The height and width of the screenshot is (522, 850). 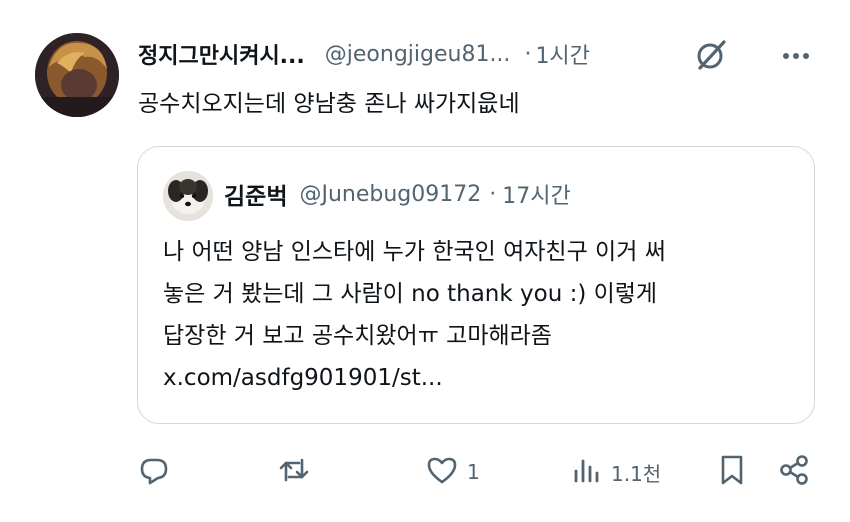 I want to click on dog-avatar-image, so click(x=188, y=196).